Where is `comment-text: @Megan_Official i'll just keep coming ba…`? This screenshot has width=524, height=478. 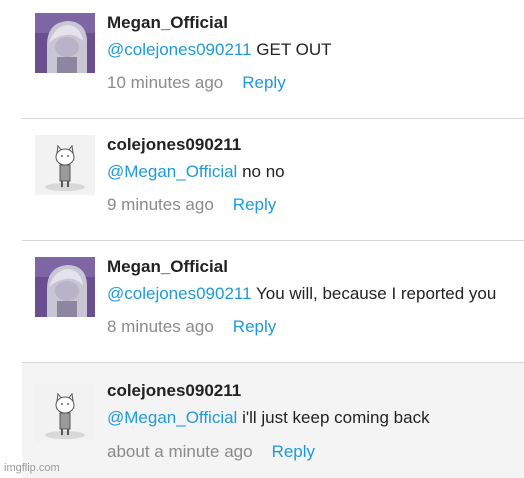
comment-text: @Megan_Official i'll just keep coming ba… is located at coordinates (268, 418).